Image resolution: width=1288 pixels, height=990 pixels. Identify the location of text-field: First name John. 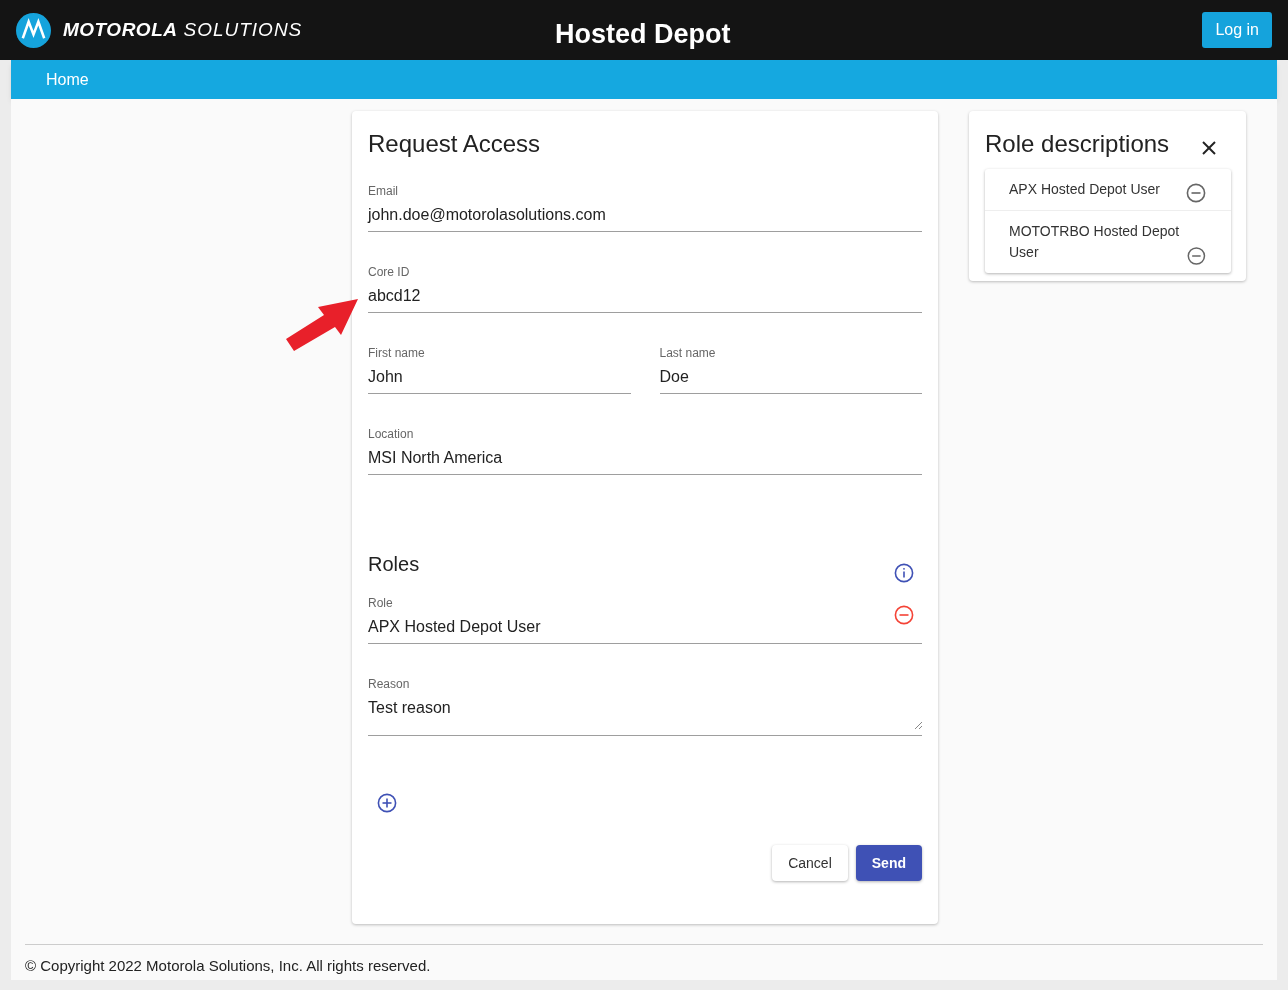
(499, 369).